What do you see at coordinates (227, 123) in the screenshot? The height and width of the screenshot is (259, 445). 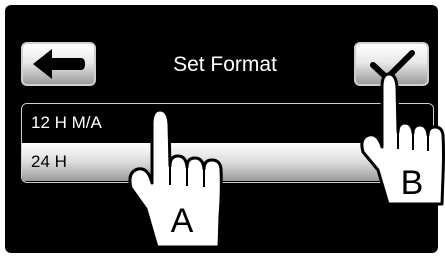 I see `list-item-12h: 12 H M/A` at bounding box center [227, 123].